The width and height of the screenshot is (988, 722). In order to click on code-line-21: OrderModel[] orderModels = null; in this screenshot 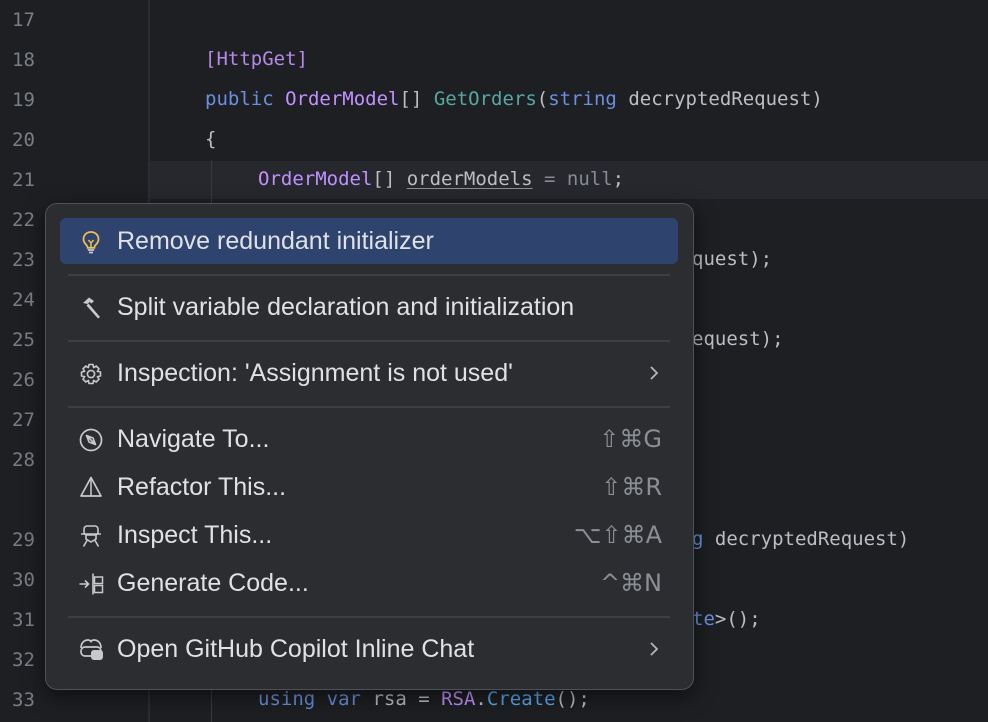, I will do `click(441, 179)`.